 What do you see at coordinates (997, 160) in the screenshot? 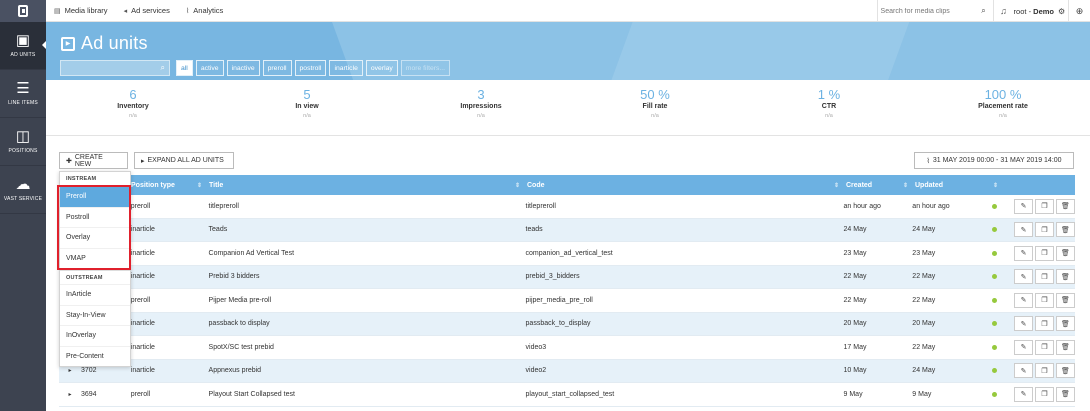
I see `date-range-label: 31 MAY 2019 00:00 - 31 MAY 2019 14:00` at bounding box center [997, 160].